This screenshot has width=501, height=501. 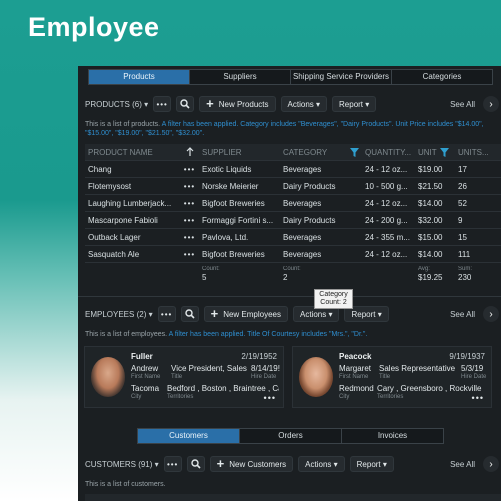 What do you see at coordinates (162, 104) in the screenshot?
I see `products-more-button: •••` at bounding box center [162, 104].